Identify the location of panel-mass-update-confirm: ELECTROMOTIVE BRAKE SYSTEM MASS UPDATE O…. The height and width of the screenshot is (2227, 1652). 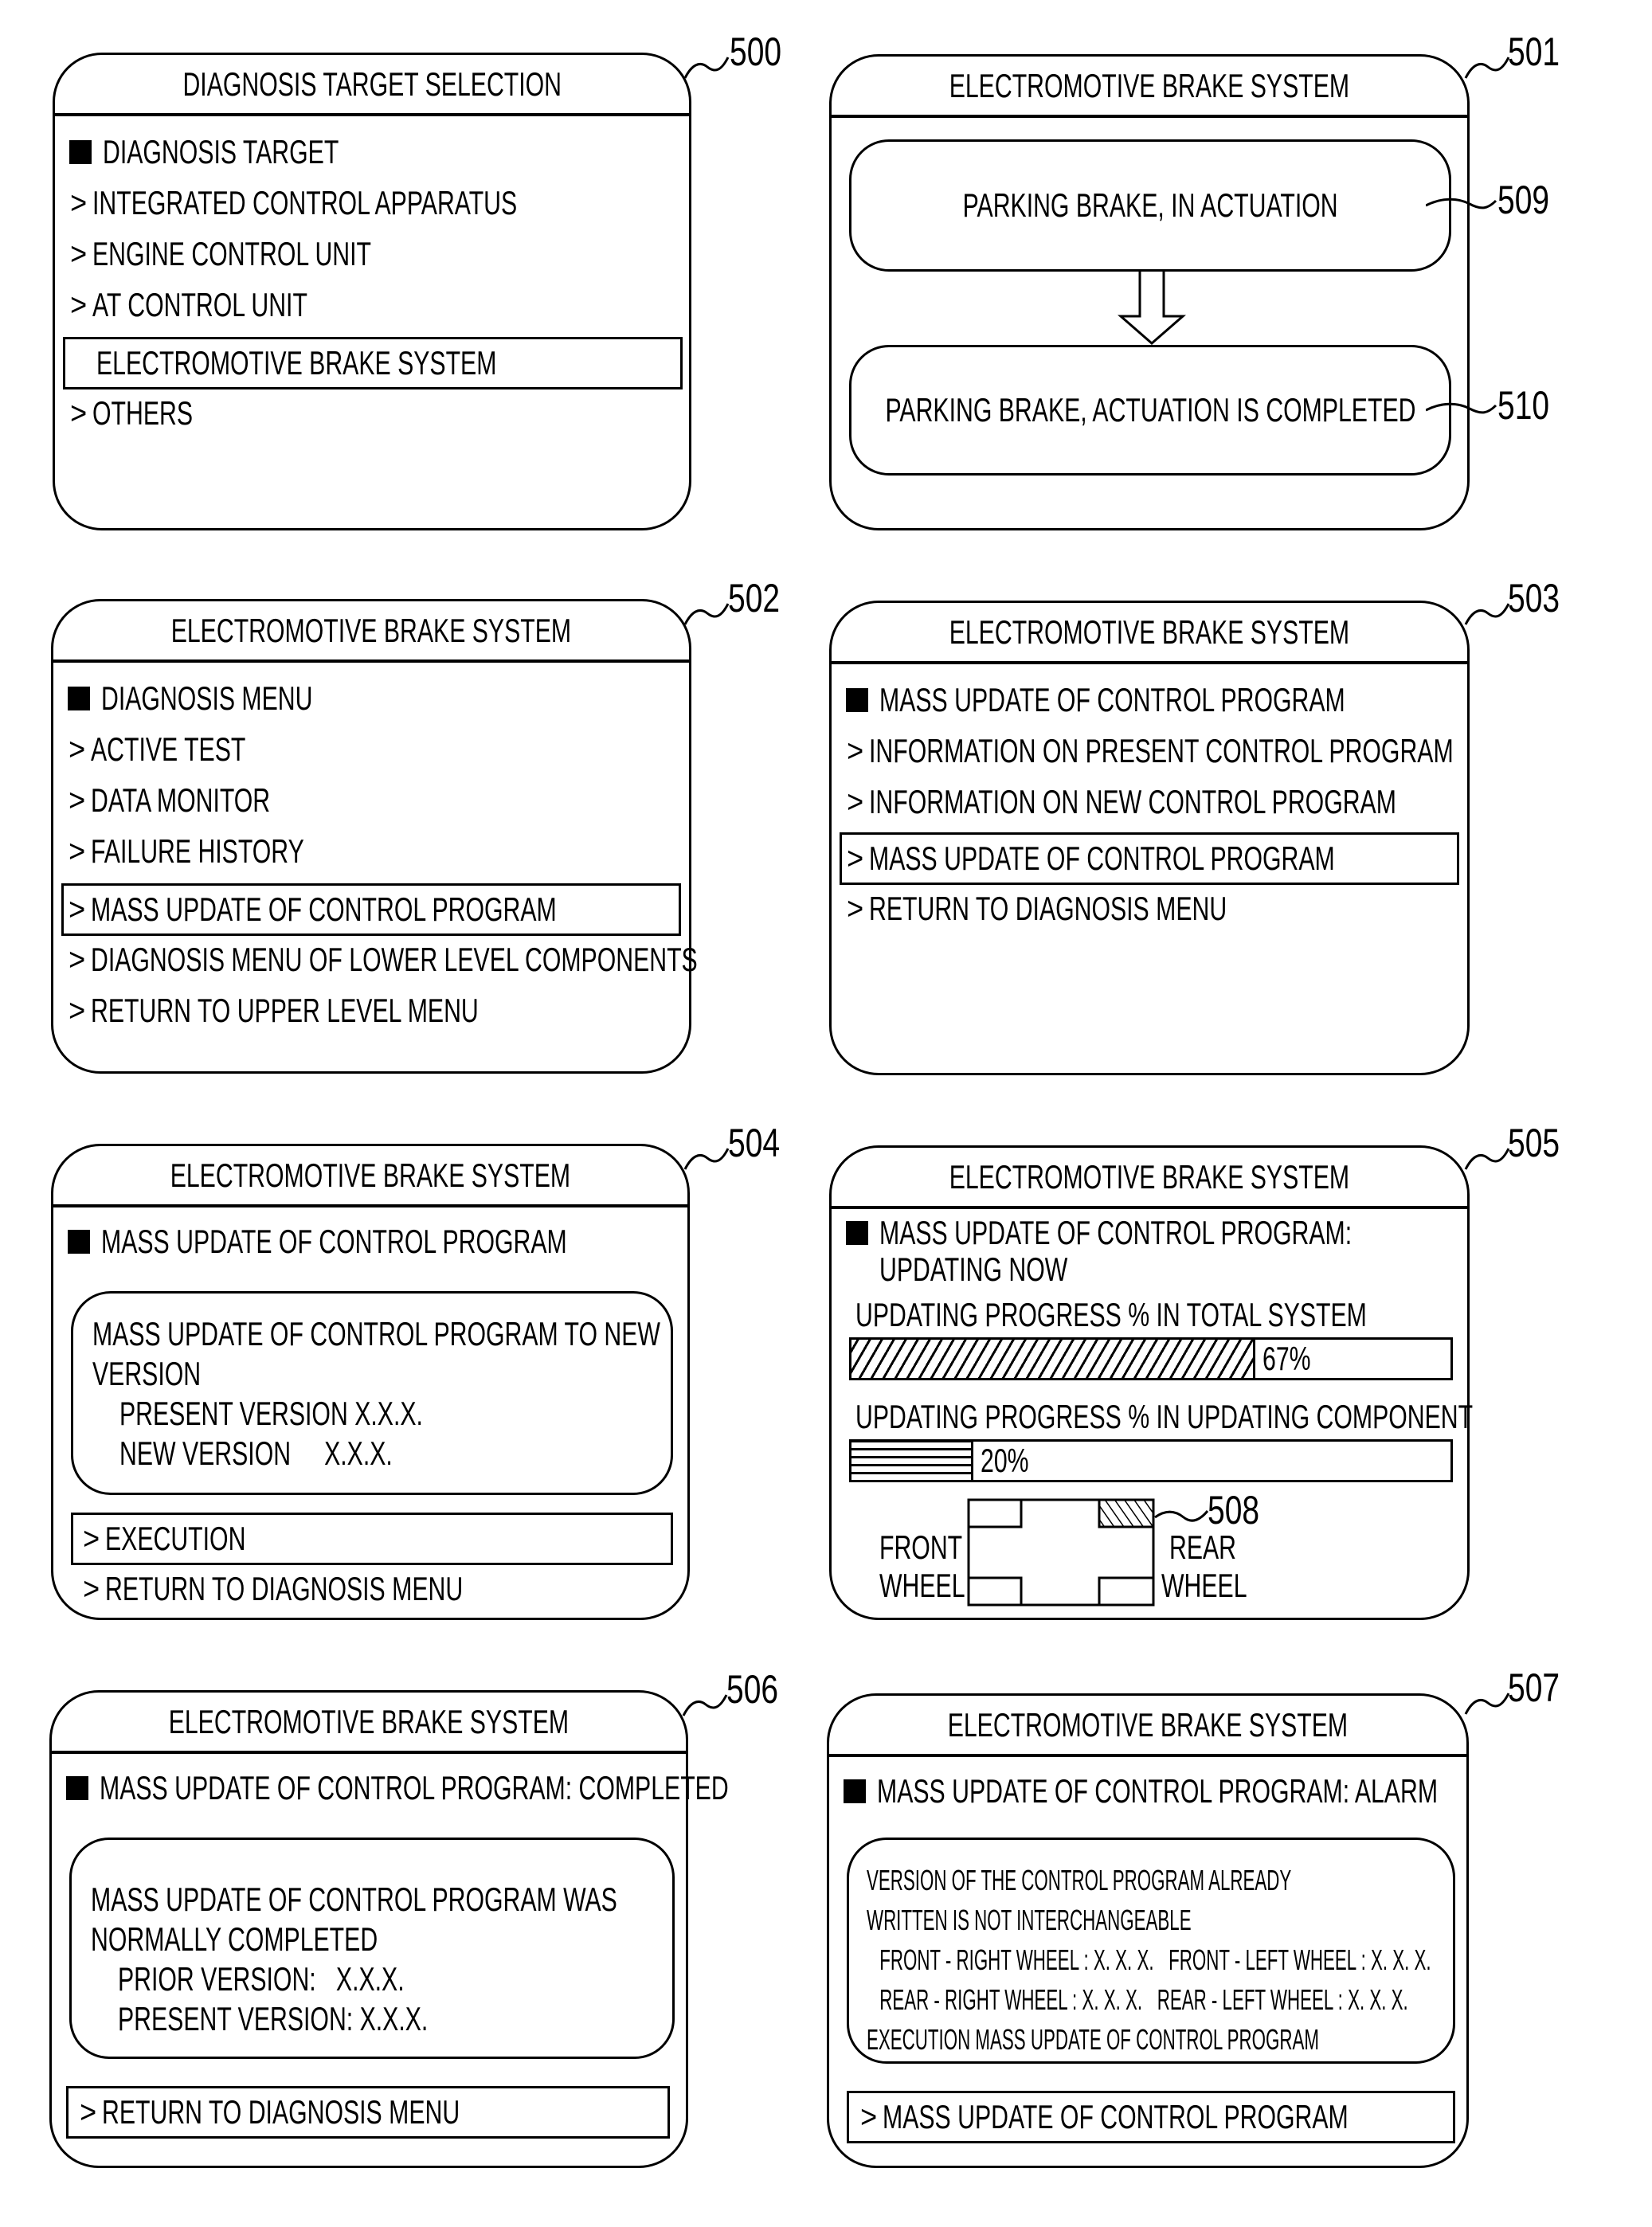
(370, 1382).